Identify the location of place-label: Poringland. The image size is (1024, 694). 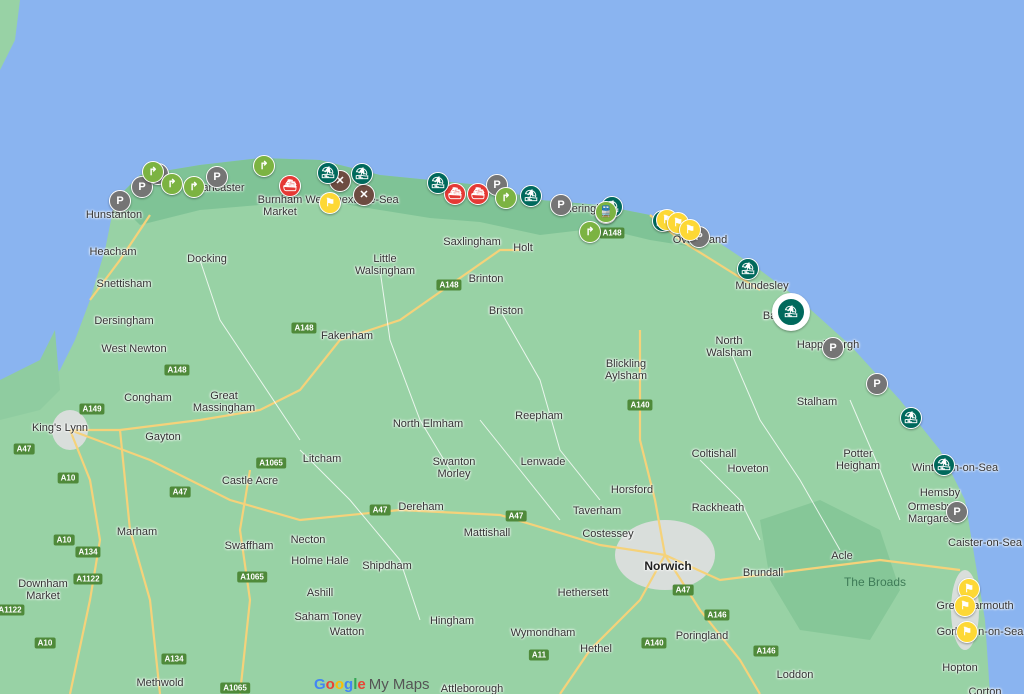
(702, 636).